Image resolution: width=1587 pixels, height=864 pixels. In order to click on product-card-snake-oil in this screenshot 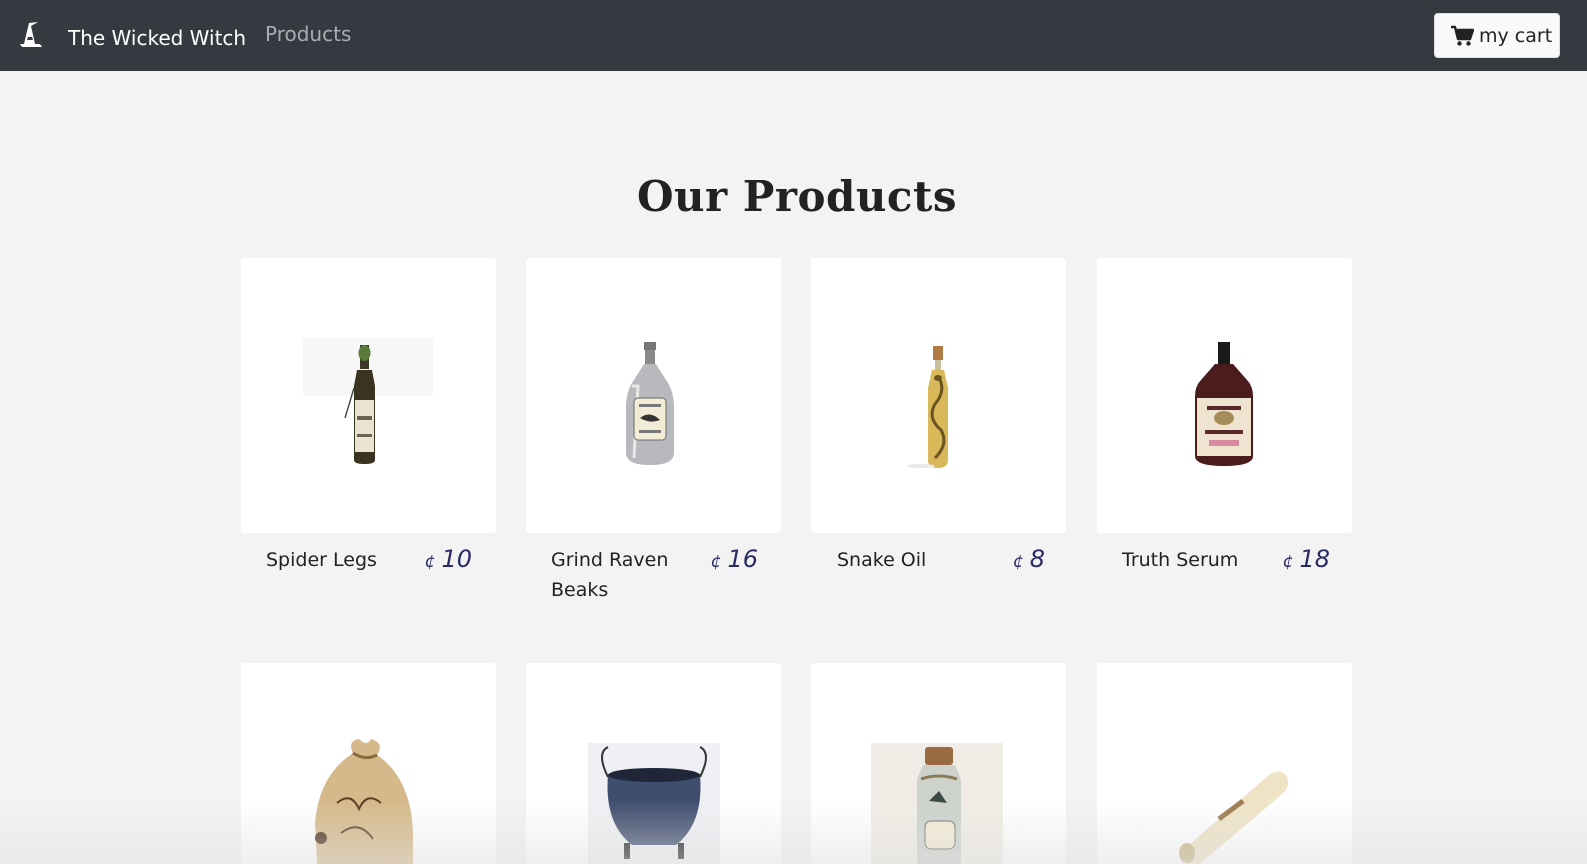, I will do `click(938, 395)`.